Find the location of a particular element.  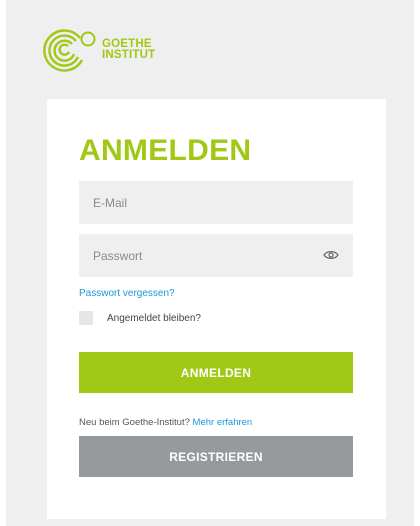

logo-line-2: INSTITUT is located at coordinates (129, 55).